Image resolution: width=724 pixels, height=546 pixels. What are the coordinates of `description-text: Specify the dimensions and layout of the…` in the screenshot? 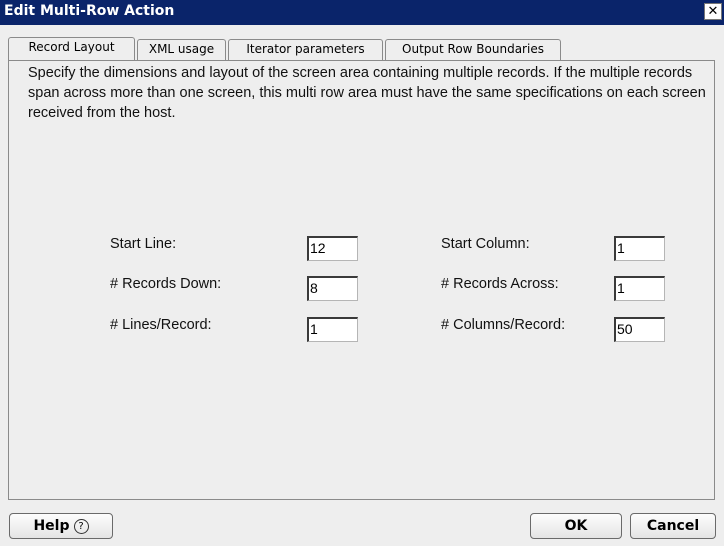 It's located at (367, 93).